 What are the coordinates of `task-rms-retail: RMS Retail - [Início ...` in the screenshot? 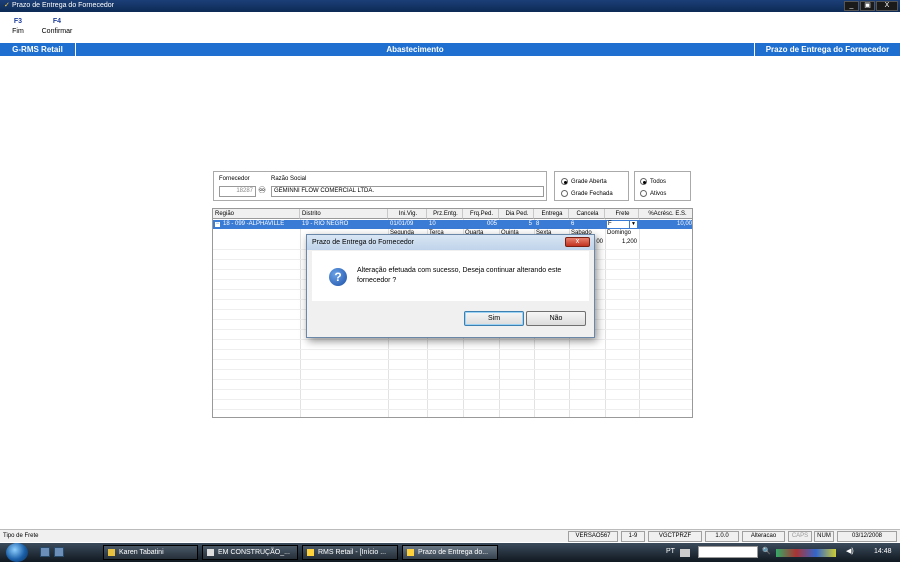 It's located at (350, 552).